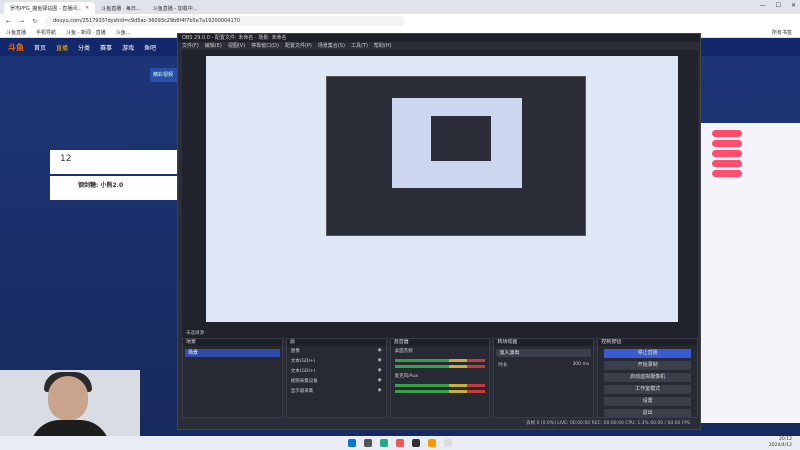  Describe the element at coordinates (406, 376) in the screenshot. I see `channel-label: 麦克风/Aux` at that location.